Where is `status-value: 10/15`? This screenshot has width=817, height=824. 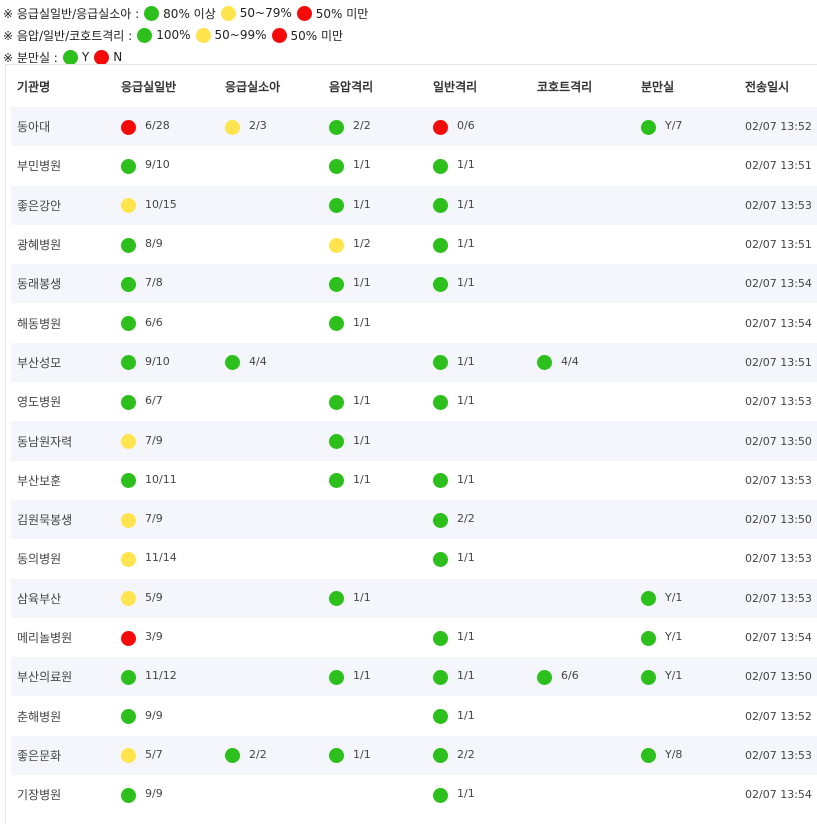
status-value: 10/15 is located at coordinates (161, 204).